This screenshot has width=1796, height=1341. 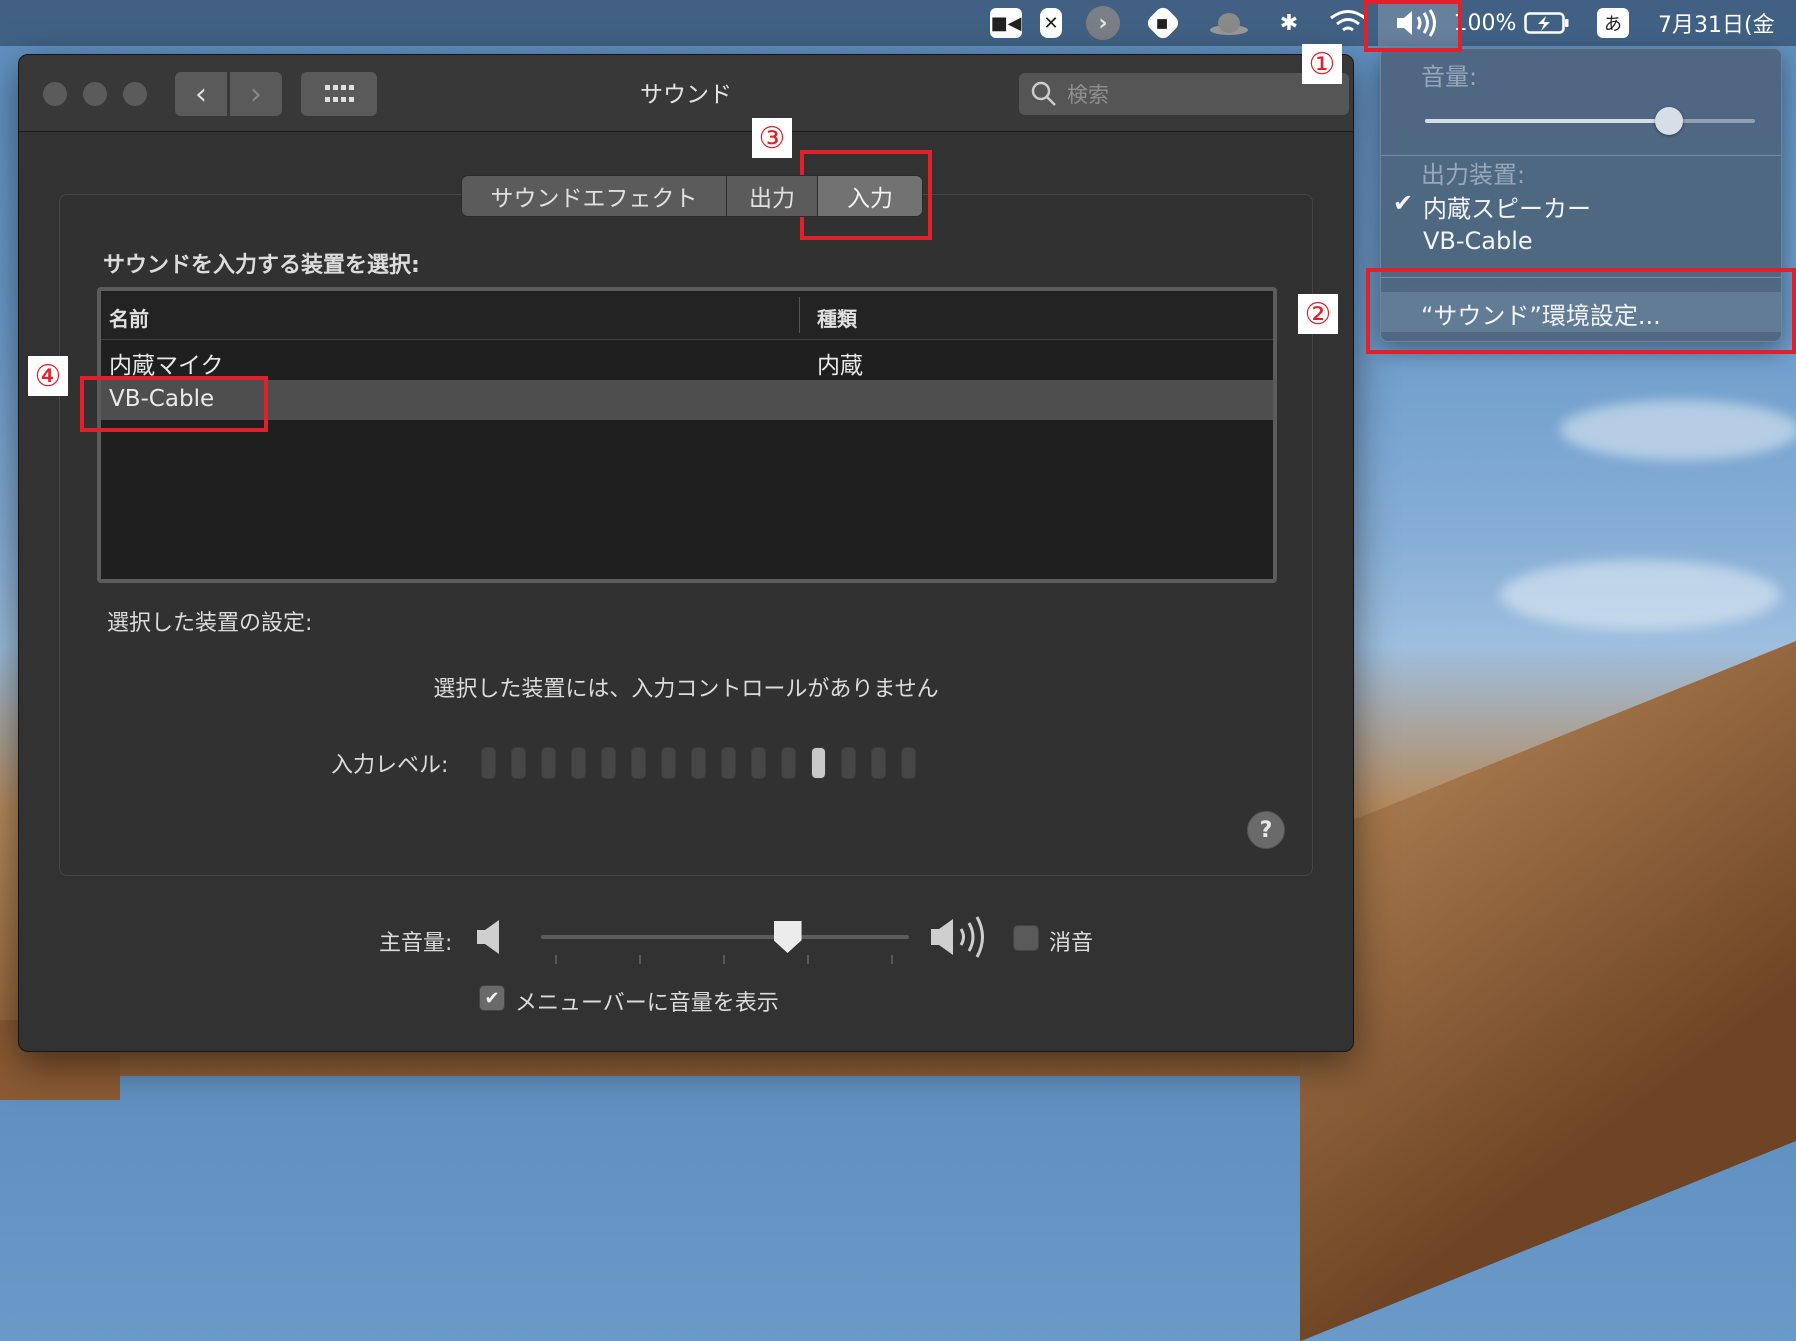 What do you see at coordinates (898, 23) in the screenshot?
I see `menu-bar: ■◀ ✕ › ◆ ✱ 100% あ 7月31日(金` at bounding box center [898, 23].